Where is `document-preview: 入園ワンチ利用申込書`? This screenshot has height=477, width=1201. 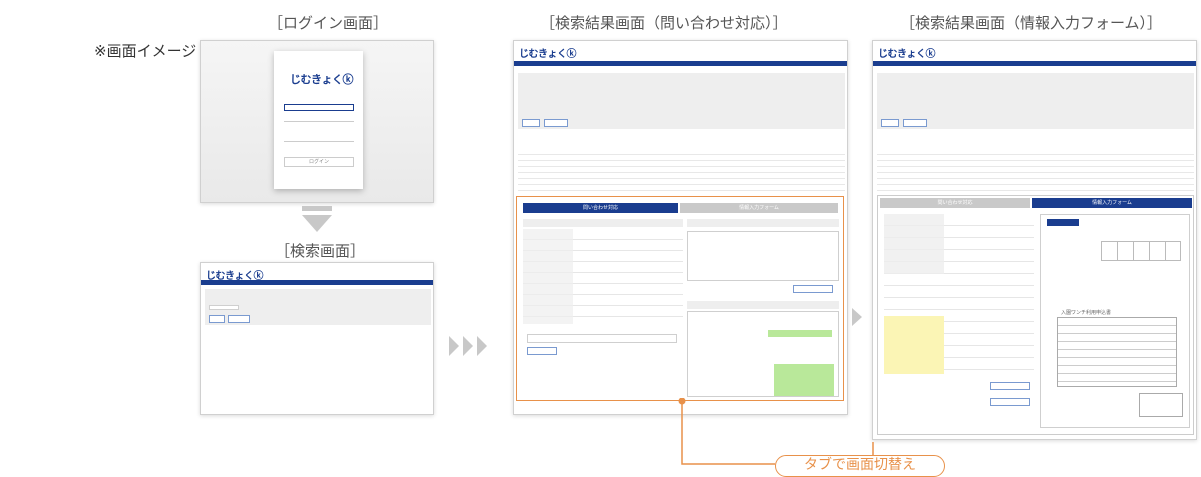 document-preview: 入園ワンチ利用申込書 is located at coordinates (1115, 321).